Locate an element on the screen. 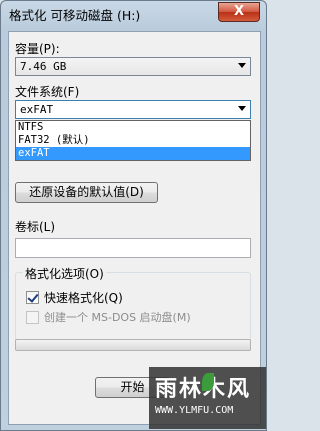  filesystem-option-fat32: FAT32 (默认) is located at coordinates (133, 140).